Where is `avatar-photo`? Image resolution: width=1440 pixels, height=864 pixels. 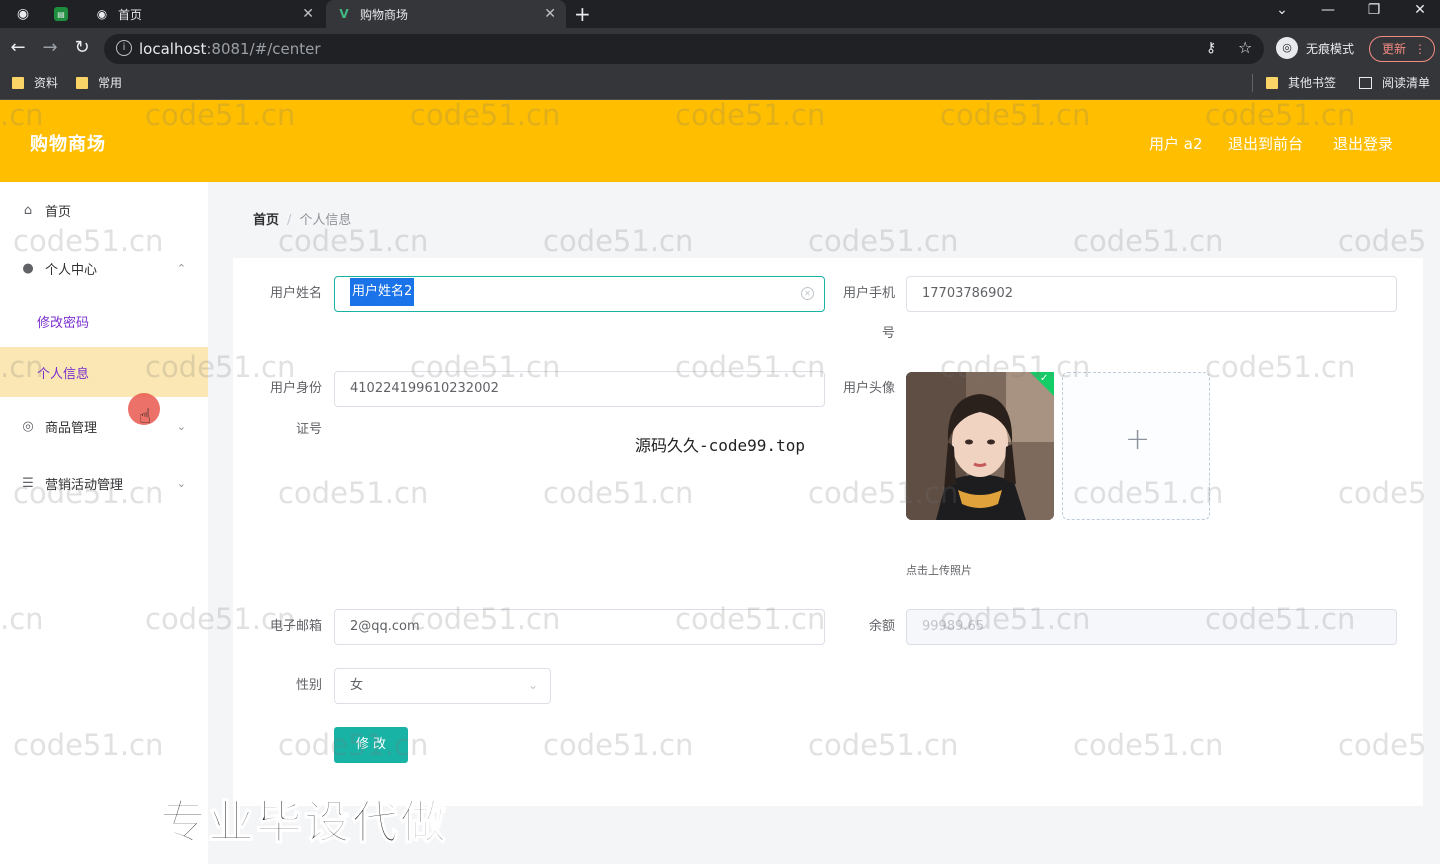 avatar-photo is located at coordinates (980, 446).